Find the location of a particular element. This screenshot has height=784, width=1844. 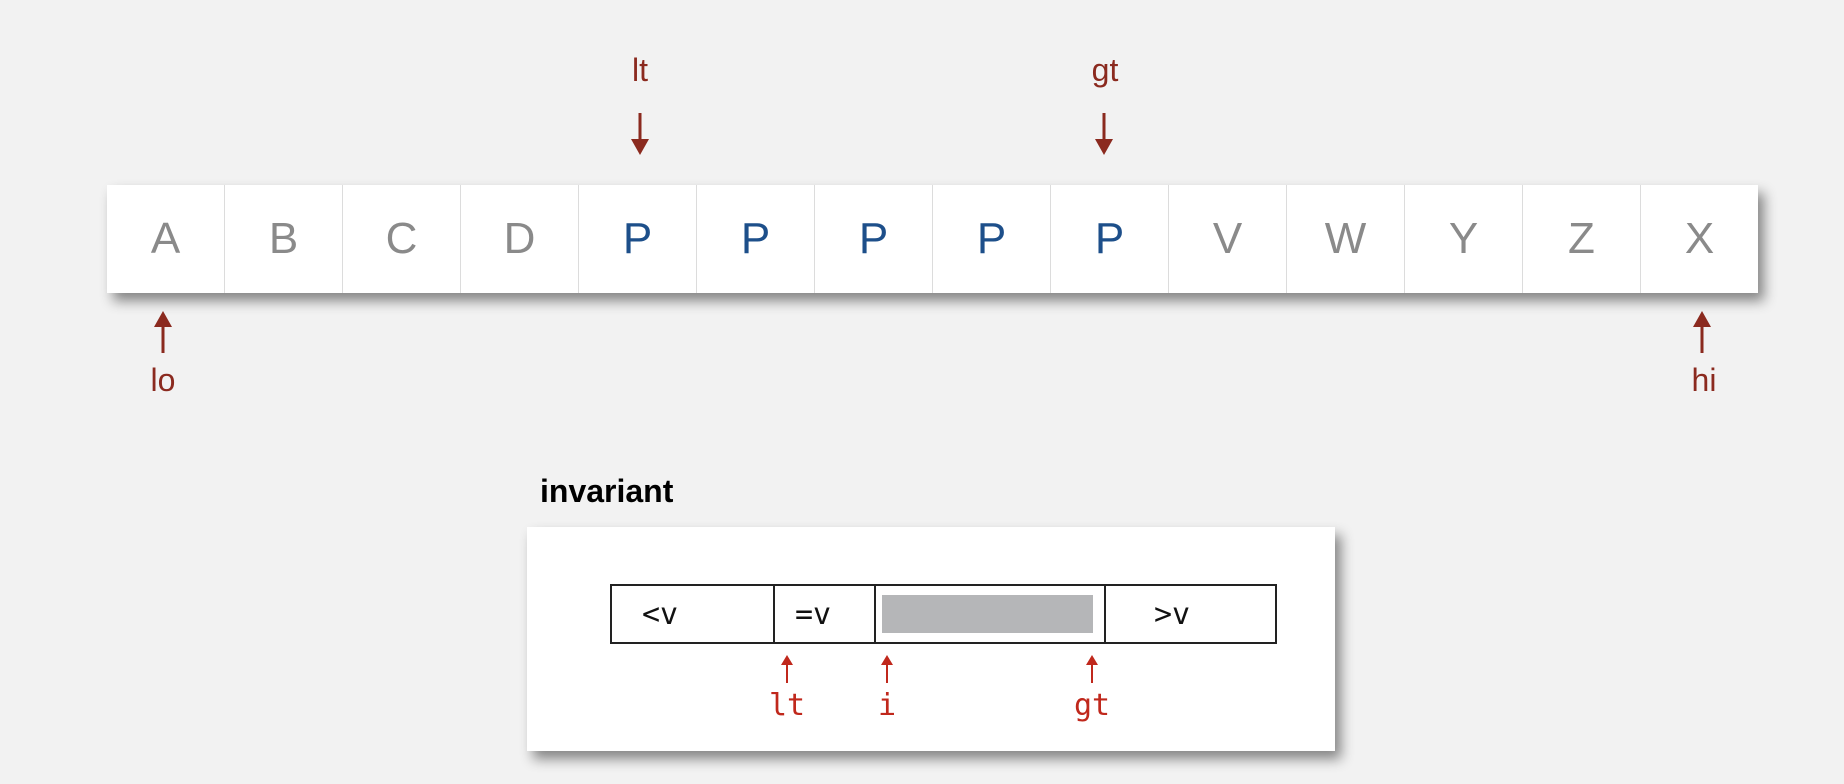

equal-segment-label: =v is located at coordinates (813, 614).